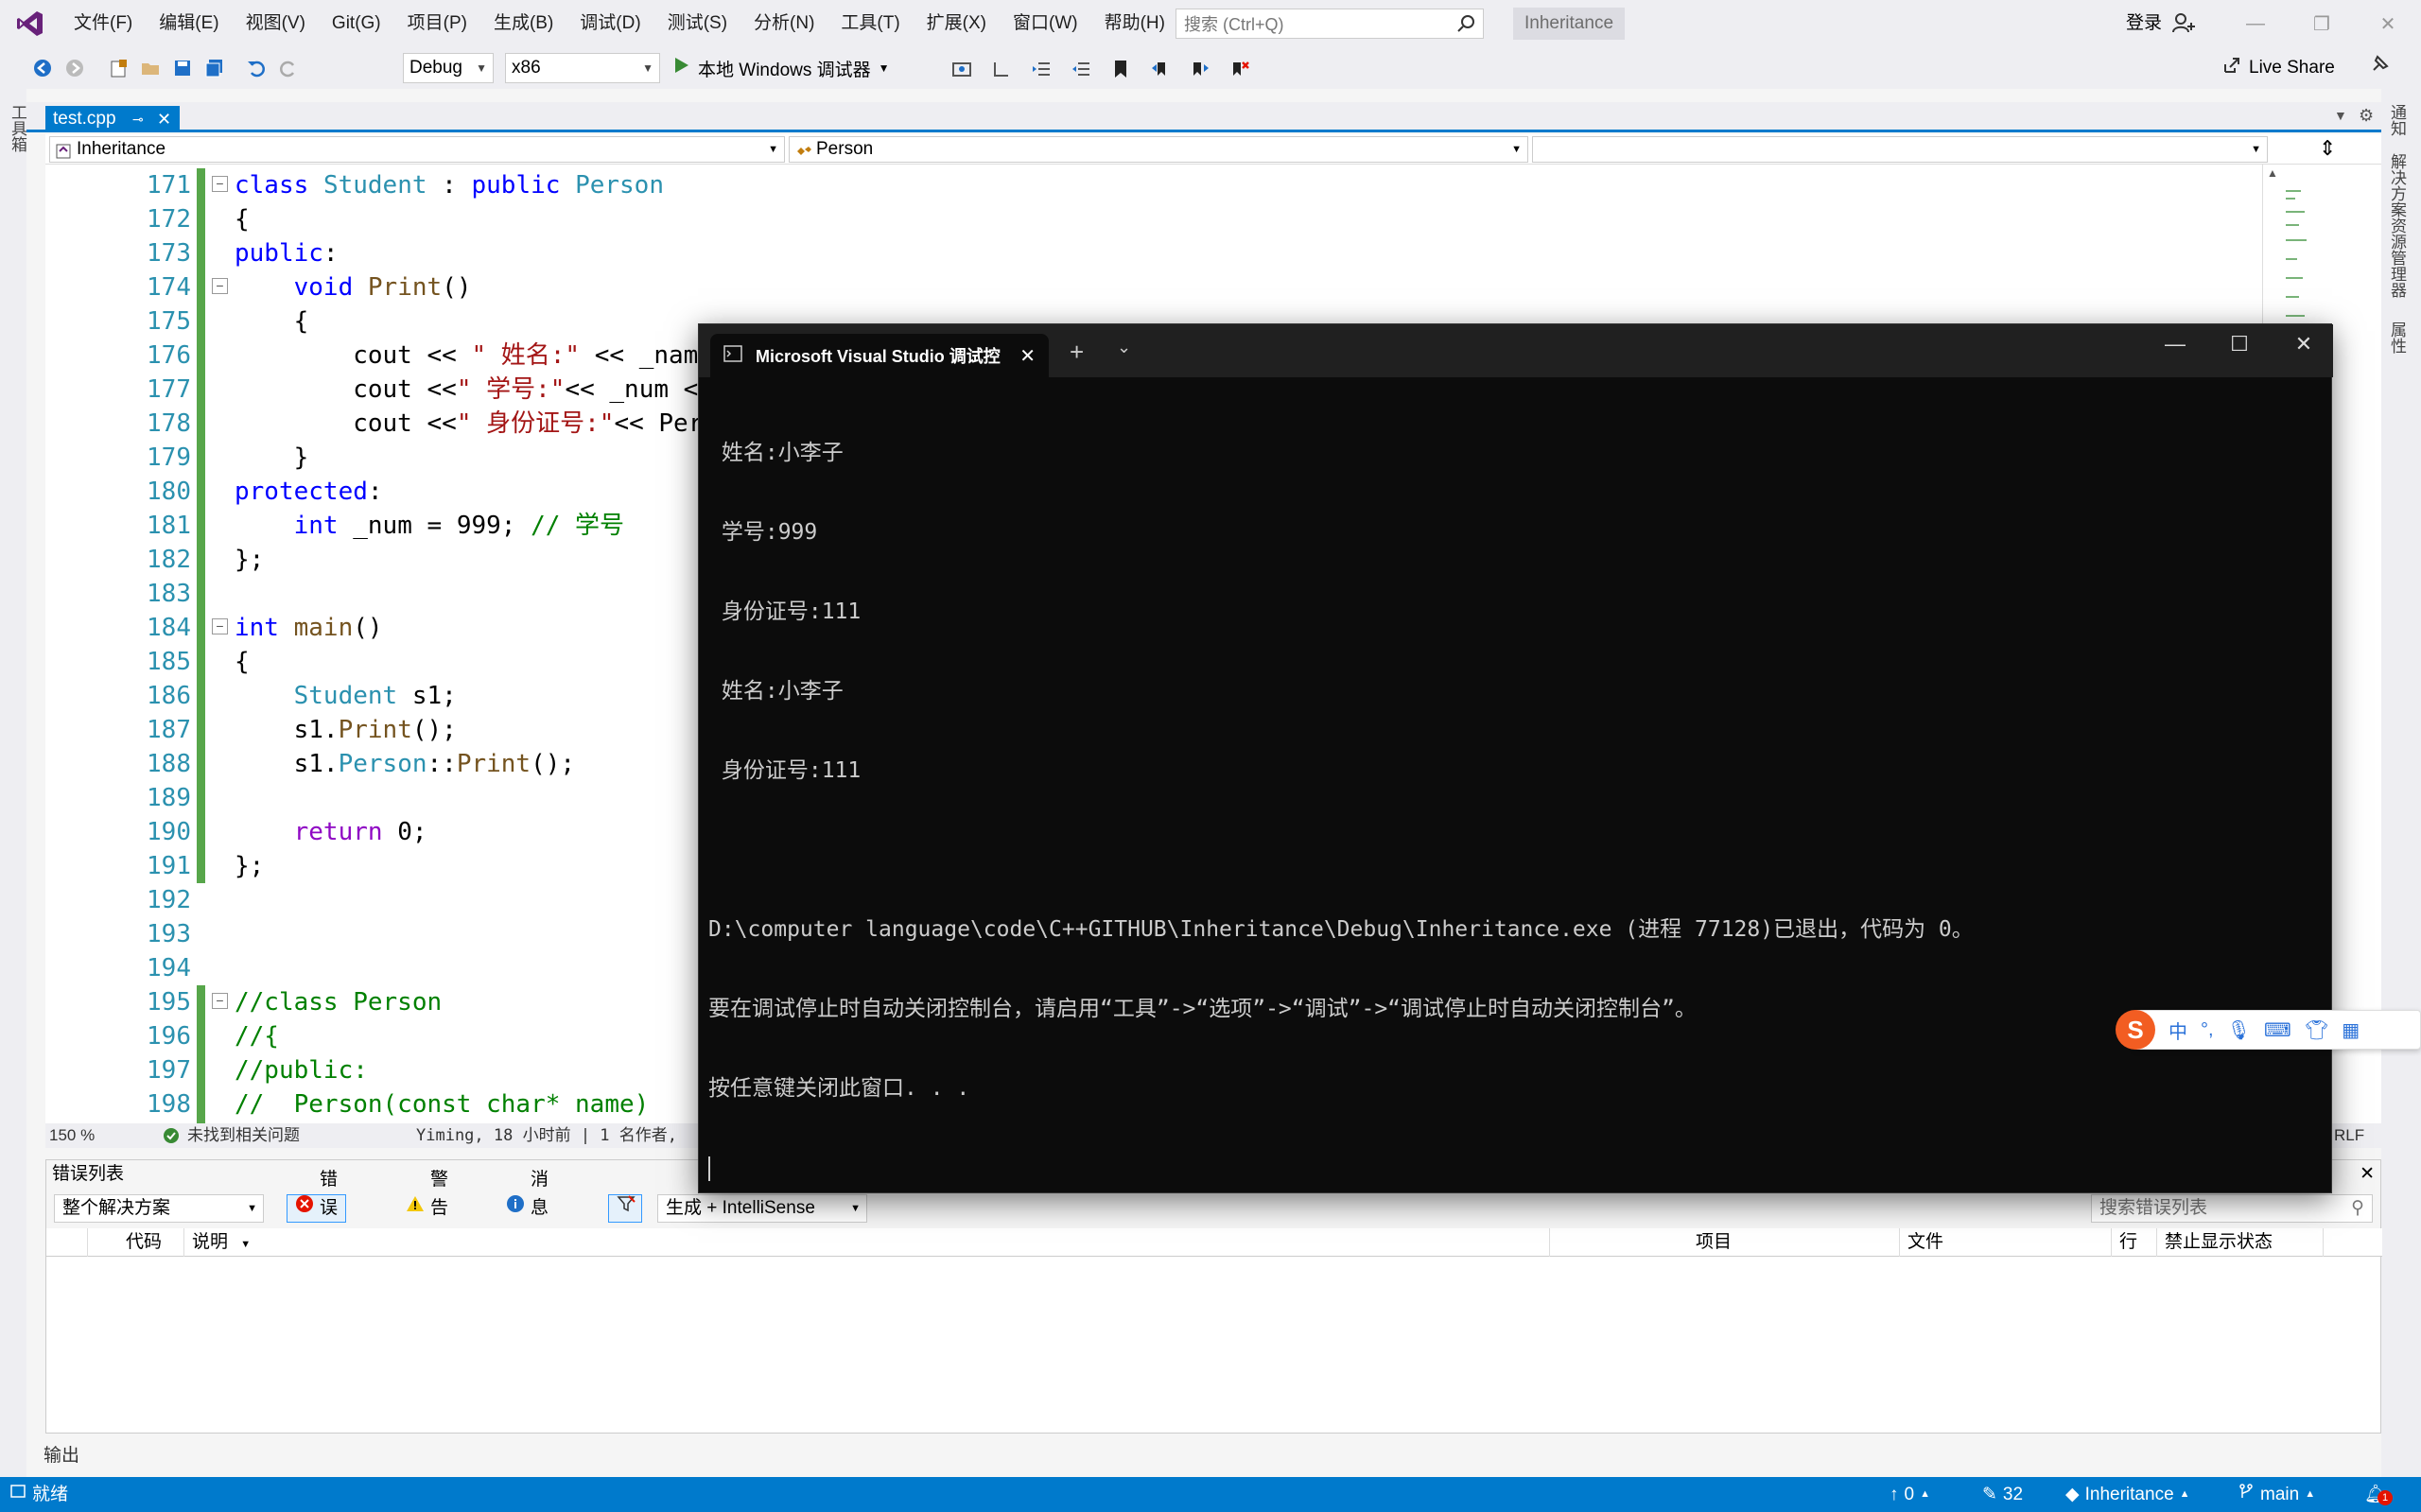 This screenshot has height=1512, width=2421. I want to click on panel-close-icon: ✕, so click(2367, 1174).